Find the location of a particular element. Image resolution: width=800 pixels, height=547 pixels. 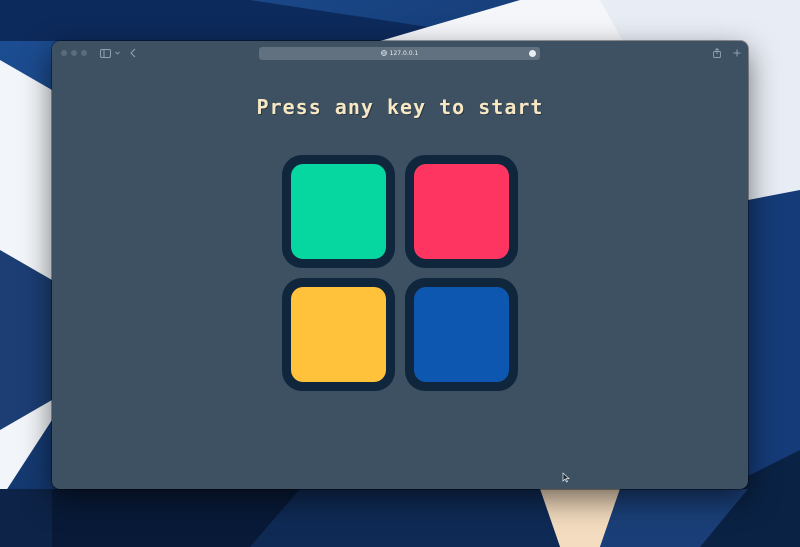

start-prompt: Press any key to start is located at coordinates (400, 107).